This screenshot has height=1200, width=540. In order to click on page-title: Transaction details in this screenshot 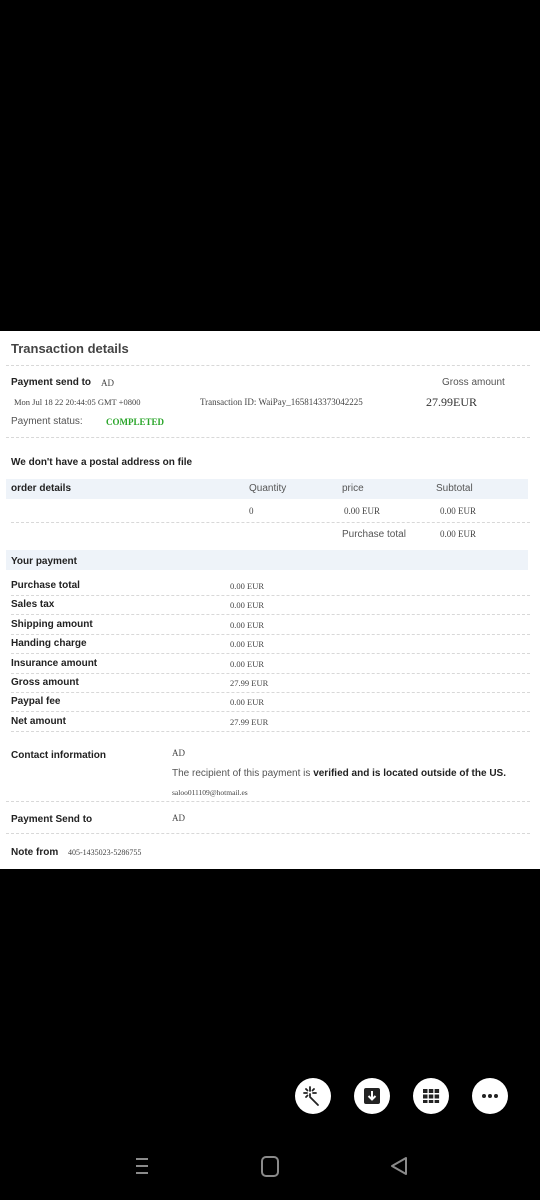, I will do `click(70, 348)`.